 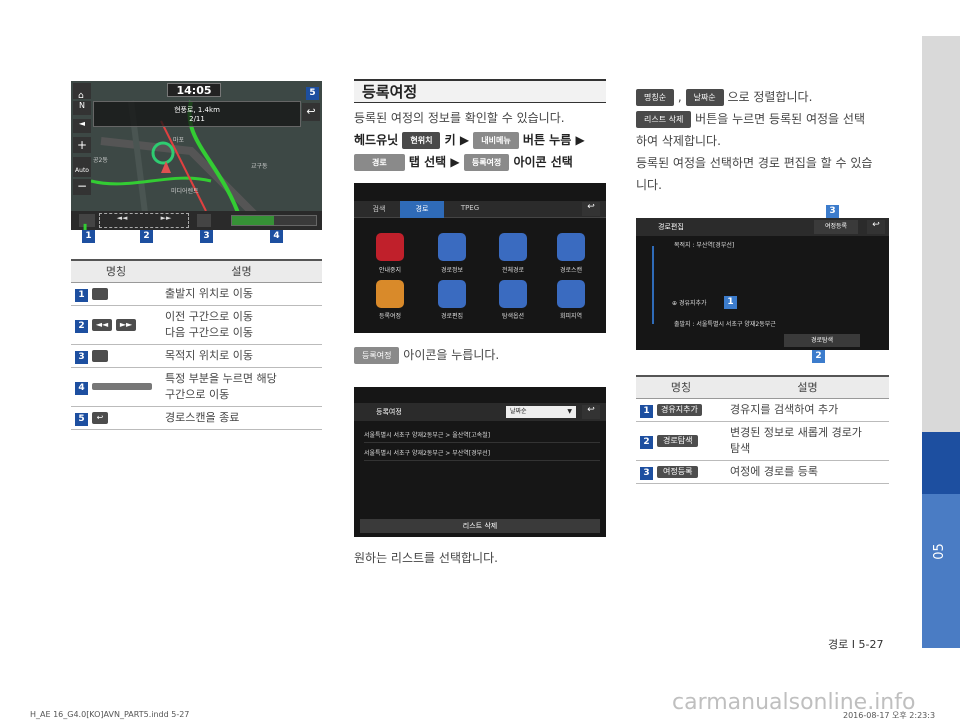 What do you see at coordinates (312, 93) in the screenshot?
I see `callout-5: 5` at bounding box center [312, 93].